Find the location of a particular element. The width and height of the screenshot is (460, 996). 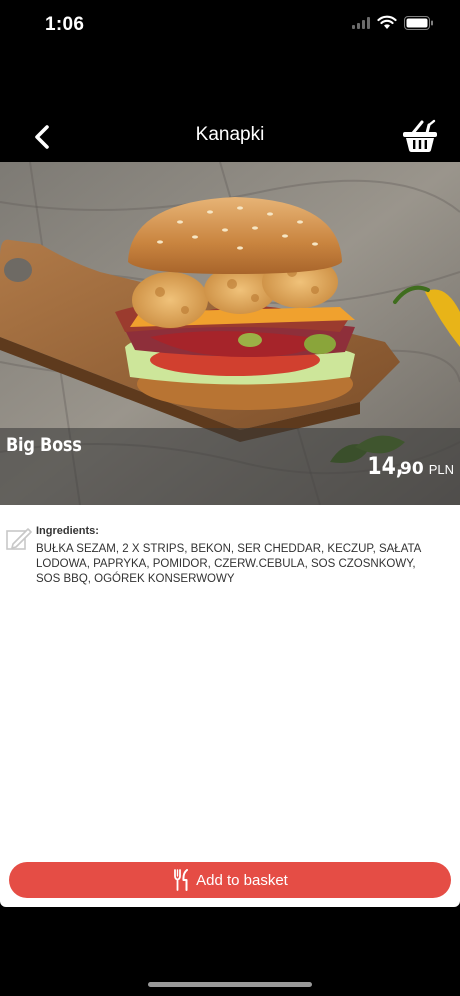

signal-icon is located at coordinates (361, 22).